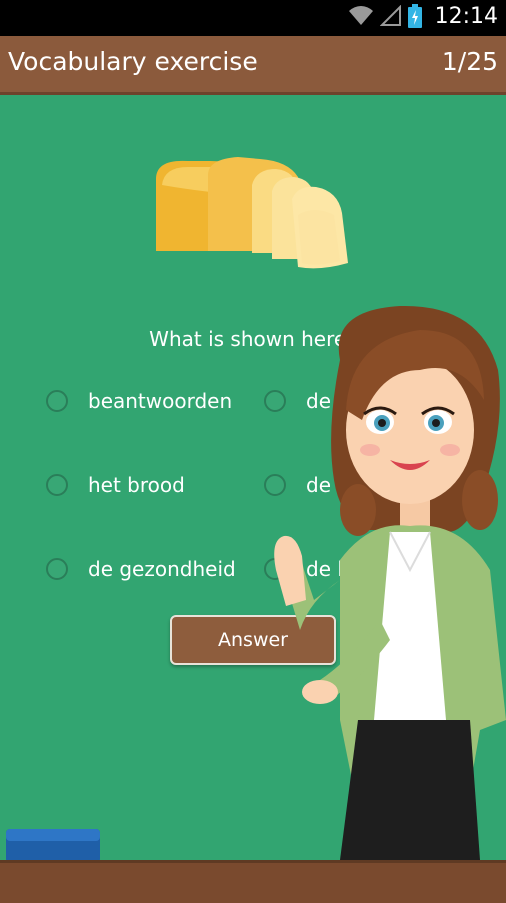  I want to click on option-label: beantwoorden, so click(160, 401).